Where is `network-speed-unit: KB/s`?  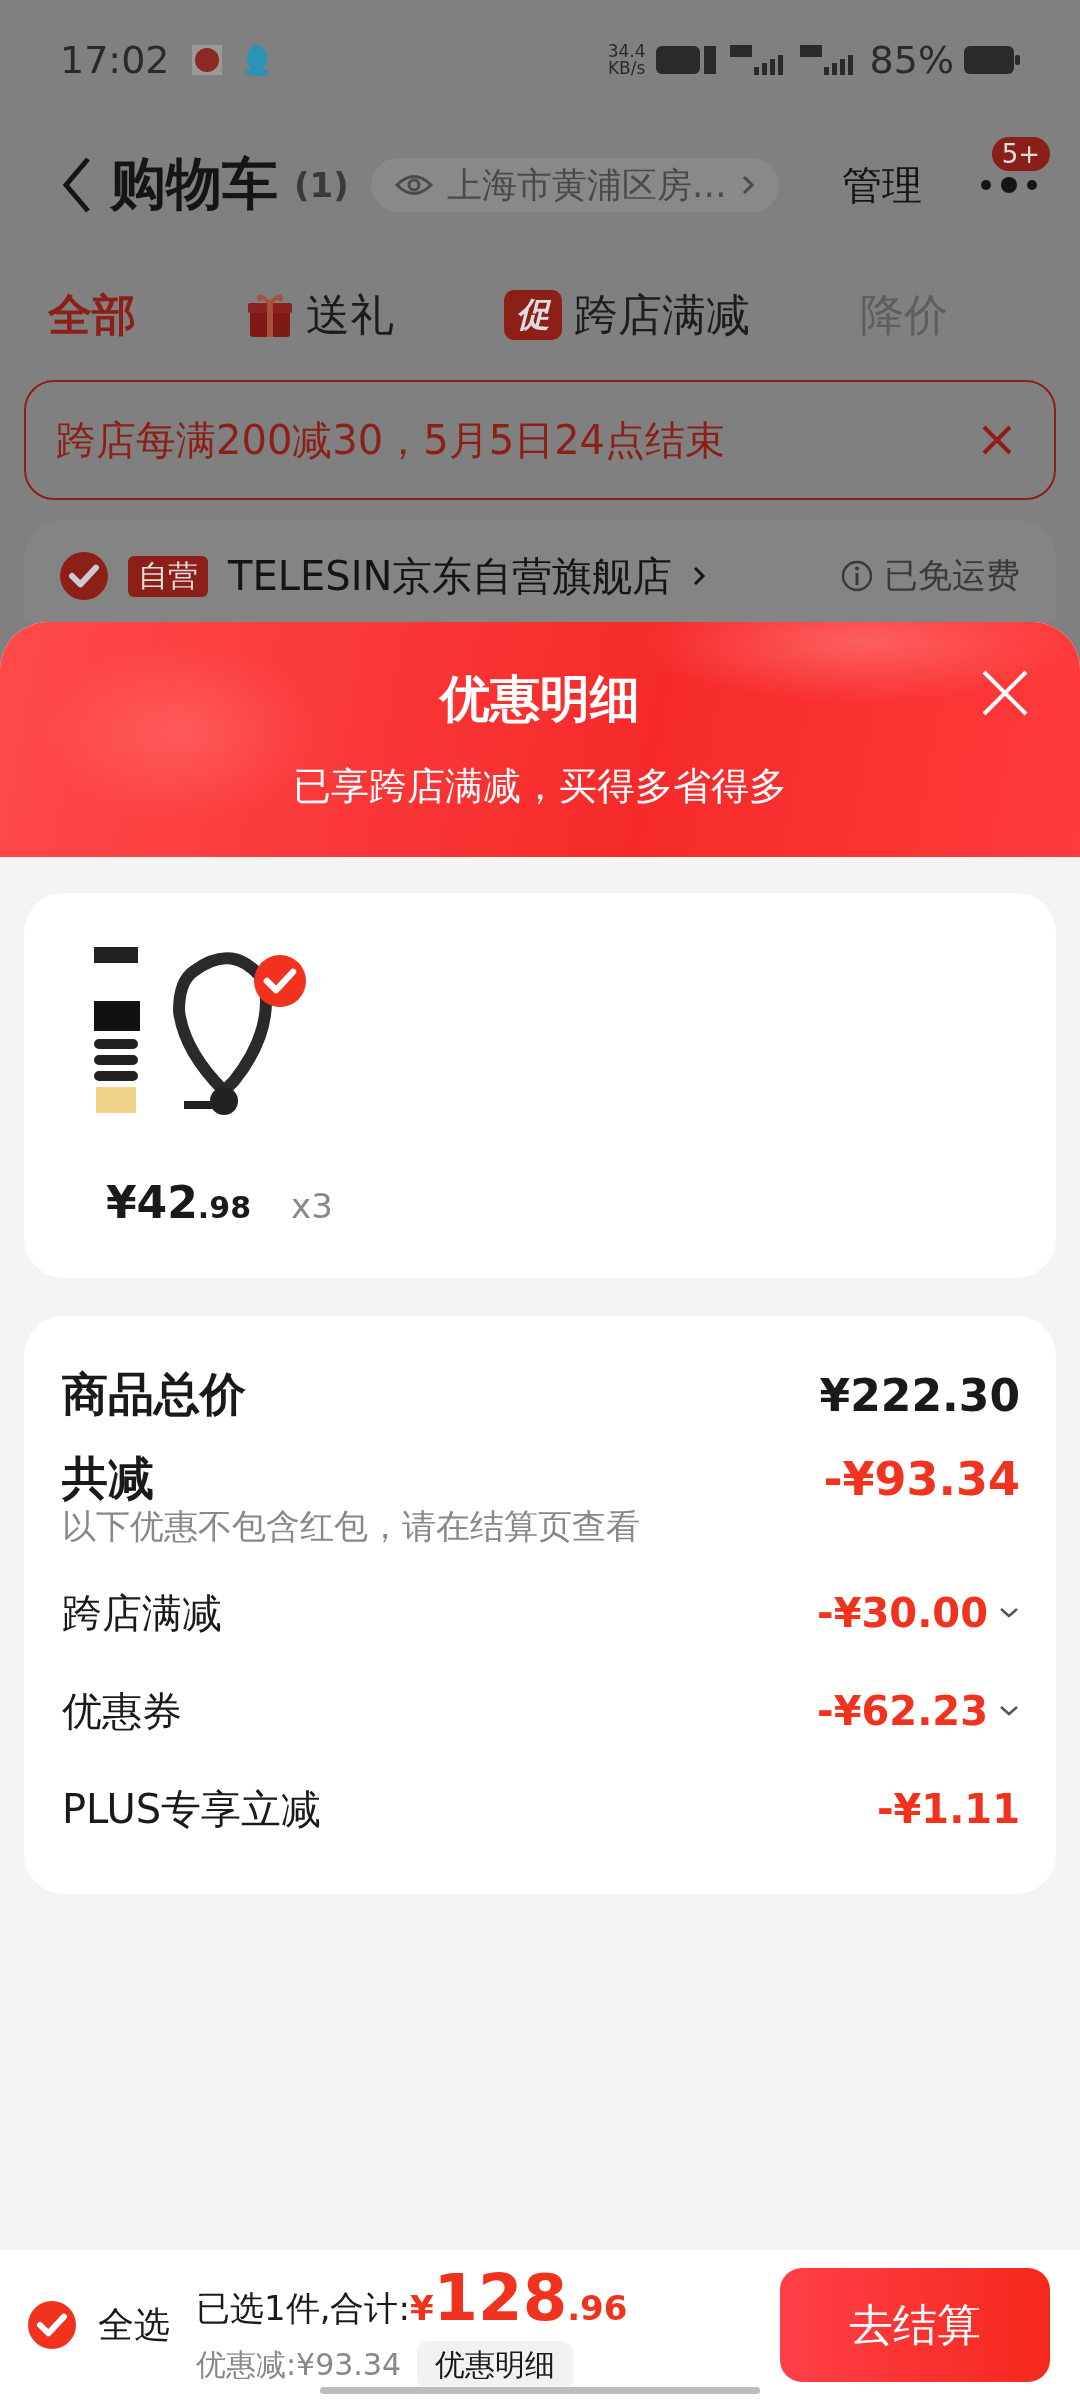 network-speed-unit: KB/s is located at coordinates (626, 68).